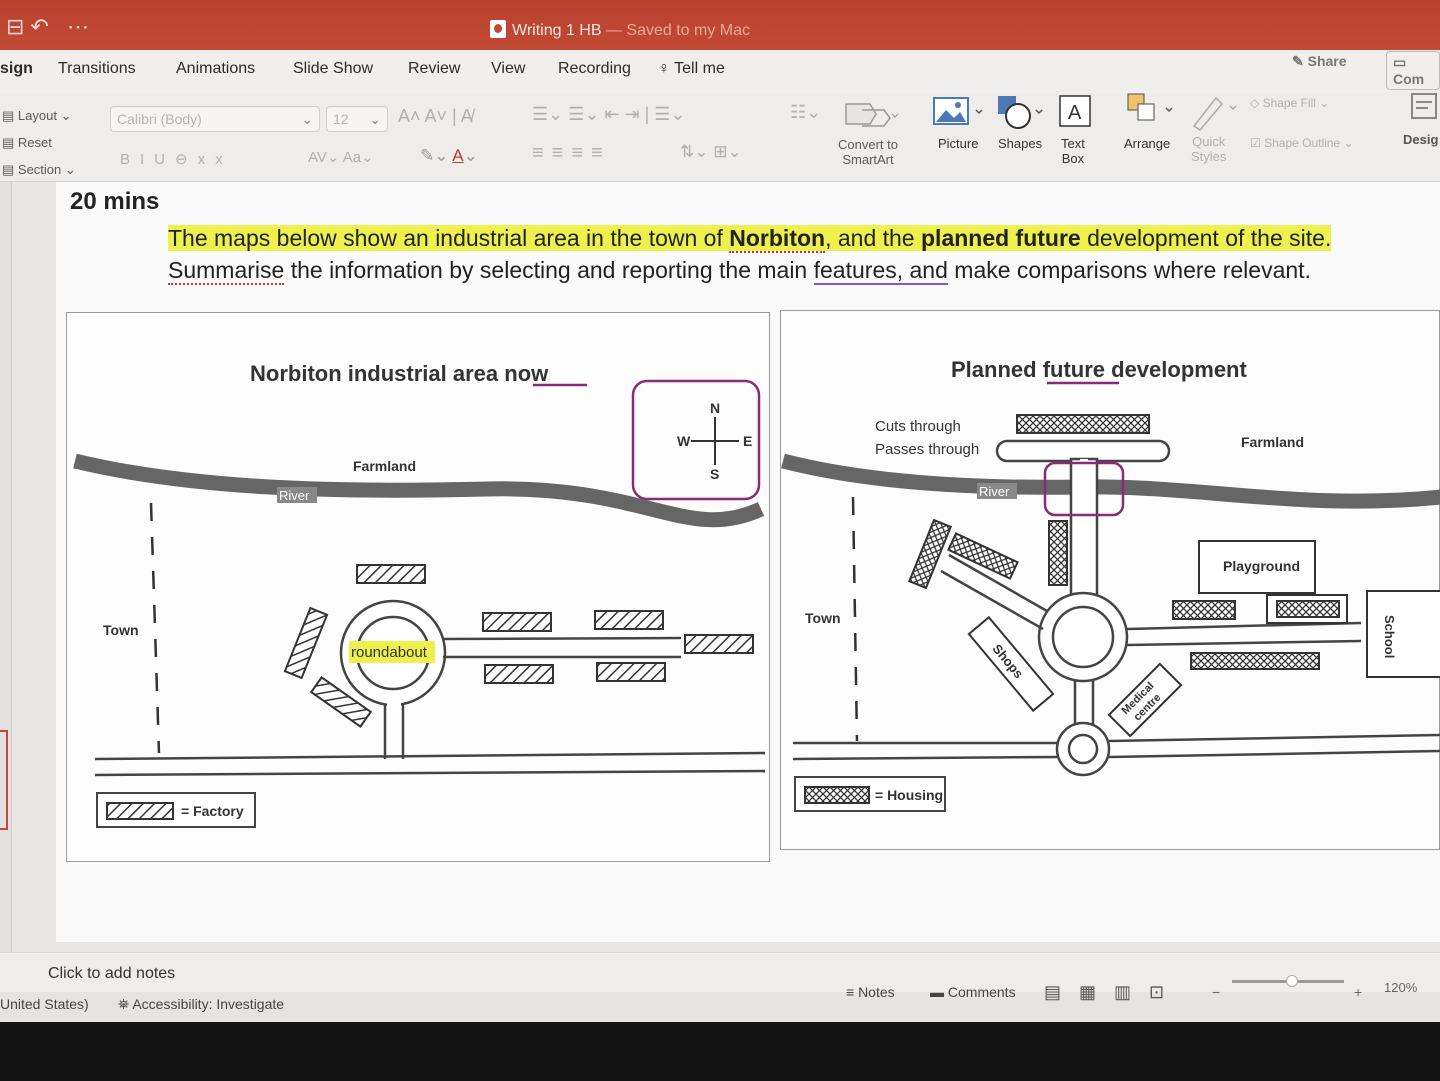 This screenshot has width=1440, height=1081. What do you see at coordinates (927, 449) in the screenshot?
I see `note-passes-through: Passes through` at bounding box center [927, 449].